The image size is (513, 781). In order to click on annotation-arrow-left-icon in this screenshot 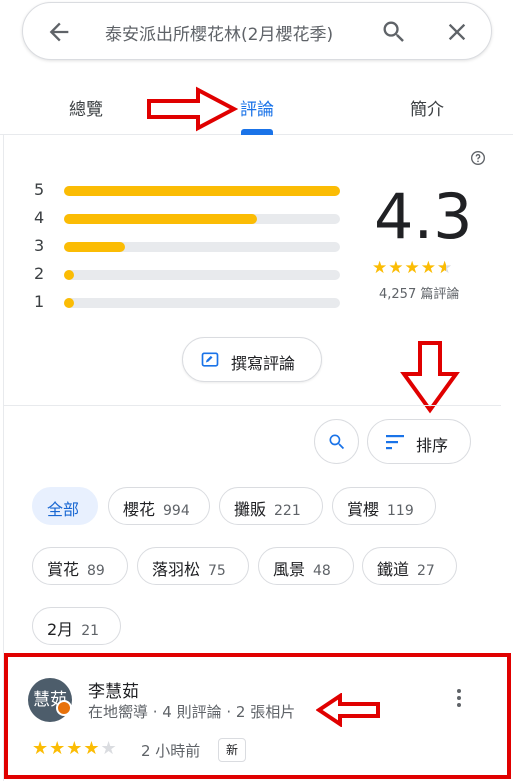, I will do `click(348, 710)`.